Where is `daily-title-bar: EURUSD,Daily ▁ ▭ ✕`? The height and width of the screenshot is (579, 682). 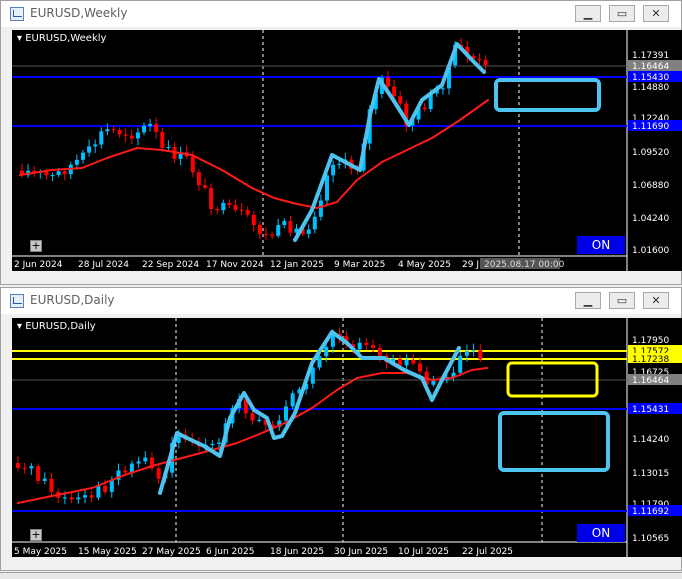 daily-title-bar: EURUSD,Daily ▁ ▭ ✕ is located at coordinates (341, 301).